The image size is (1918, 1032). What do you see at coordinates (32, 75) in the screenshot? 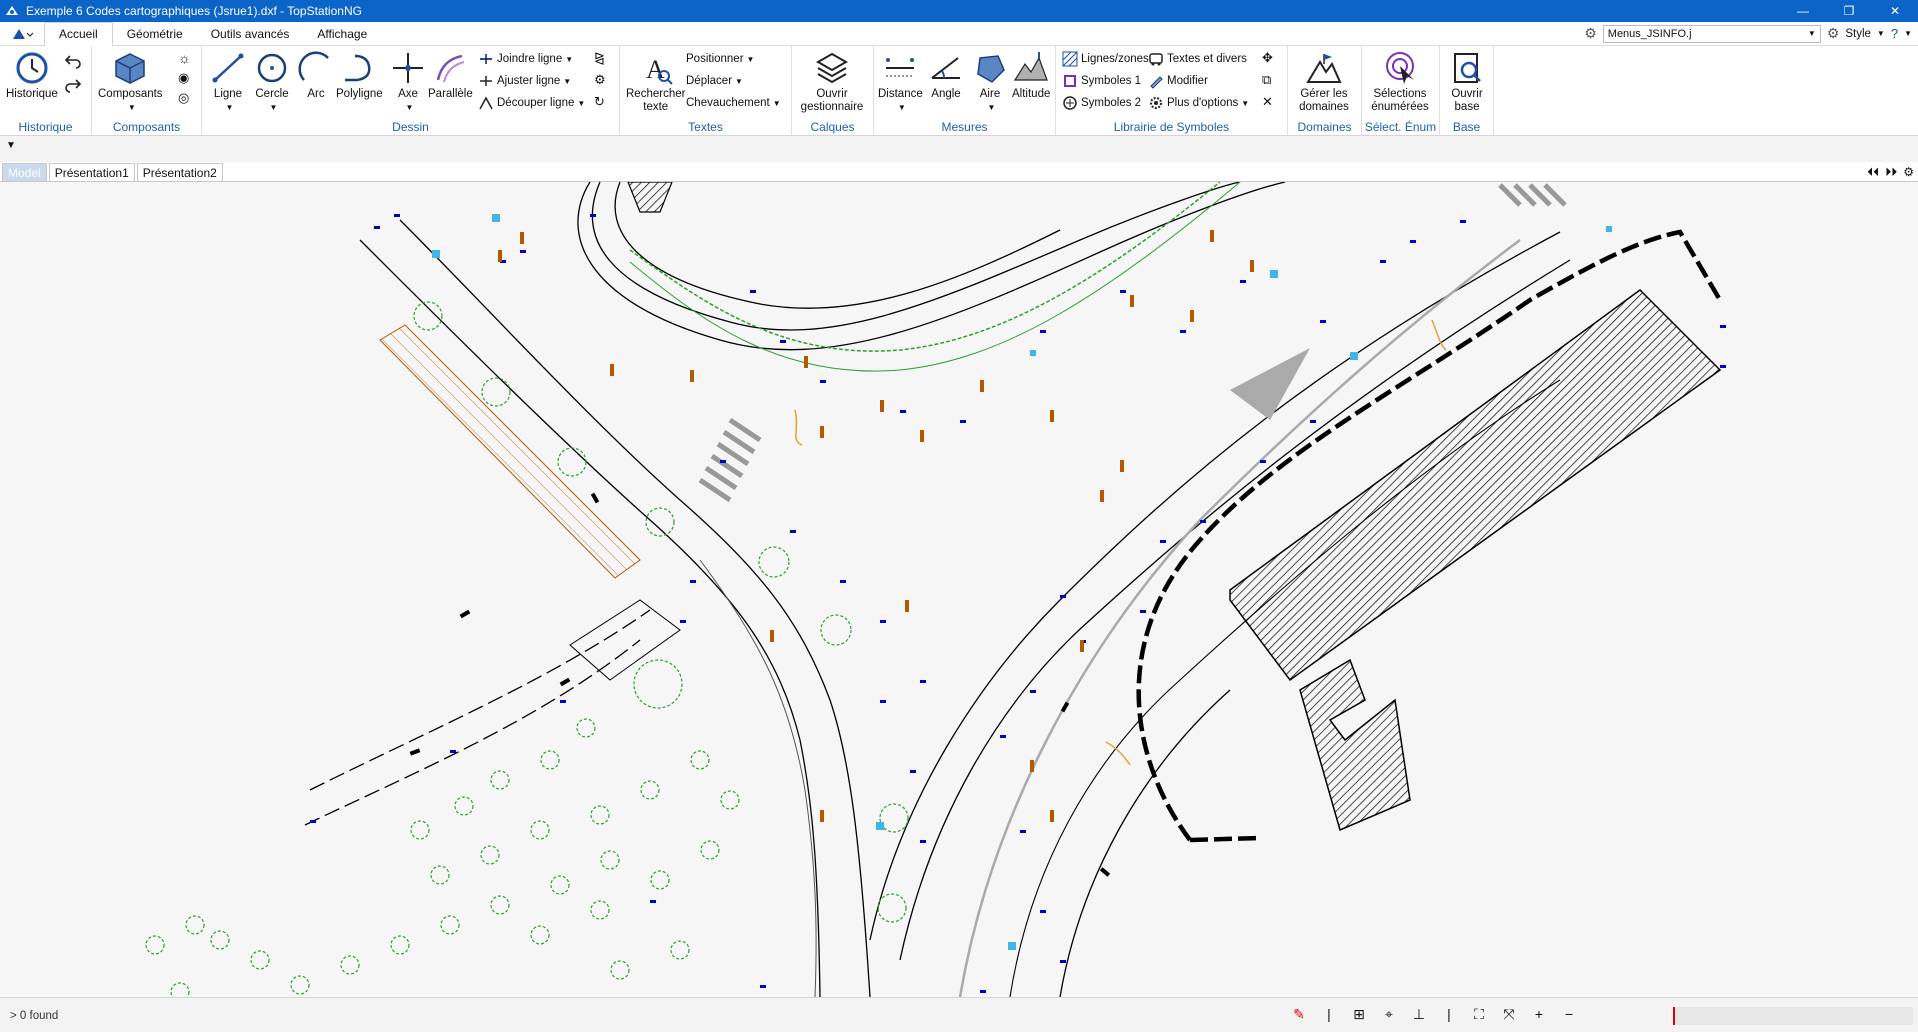
I see `historique-button: Historique` at bounding box center [32, 75].